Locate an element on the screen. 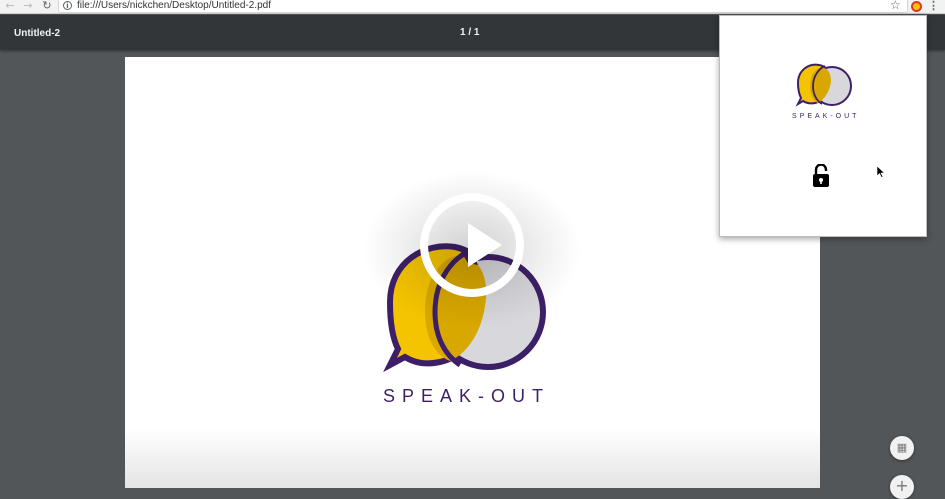 The height and width of the screenshot is (499, 945). page-indicator: 1 / 1 is located at coordinates (469, 32).